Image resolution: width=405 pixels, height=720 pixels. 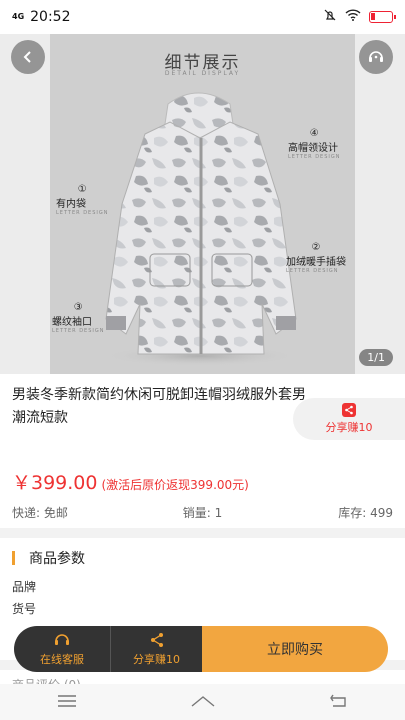 I want to click on section-divider, so click(x=202, y=533).